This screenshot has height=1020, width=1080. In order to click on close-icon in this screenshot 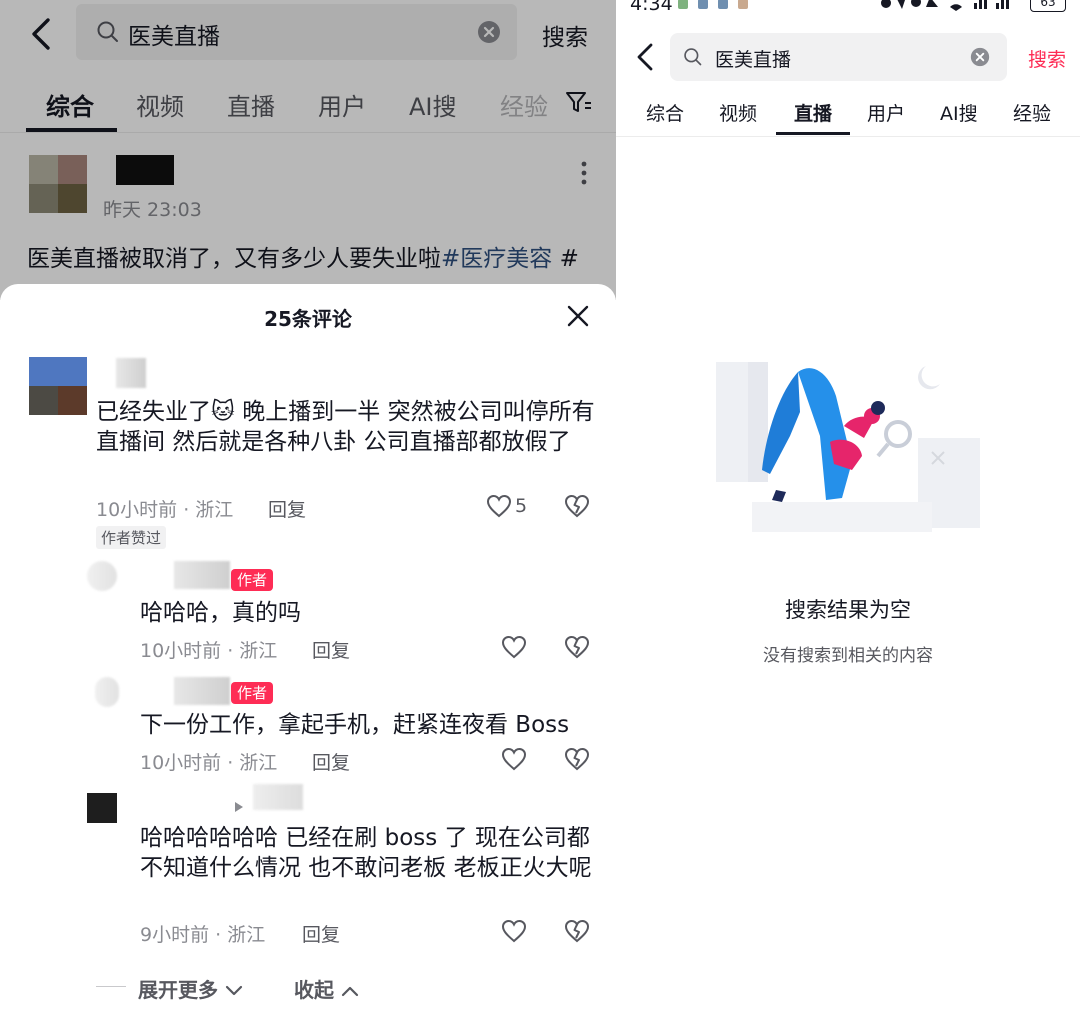, I will do `click(578, 318)`.